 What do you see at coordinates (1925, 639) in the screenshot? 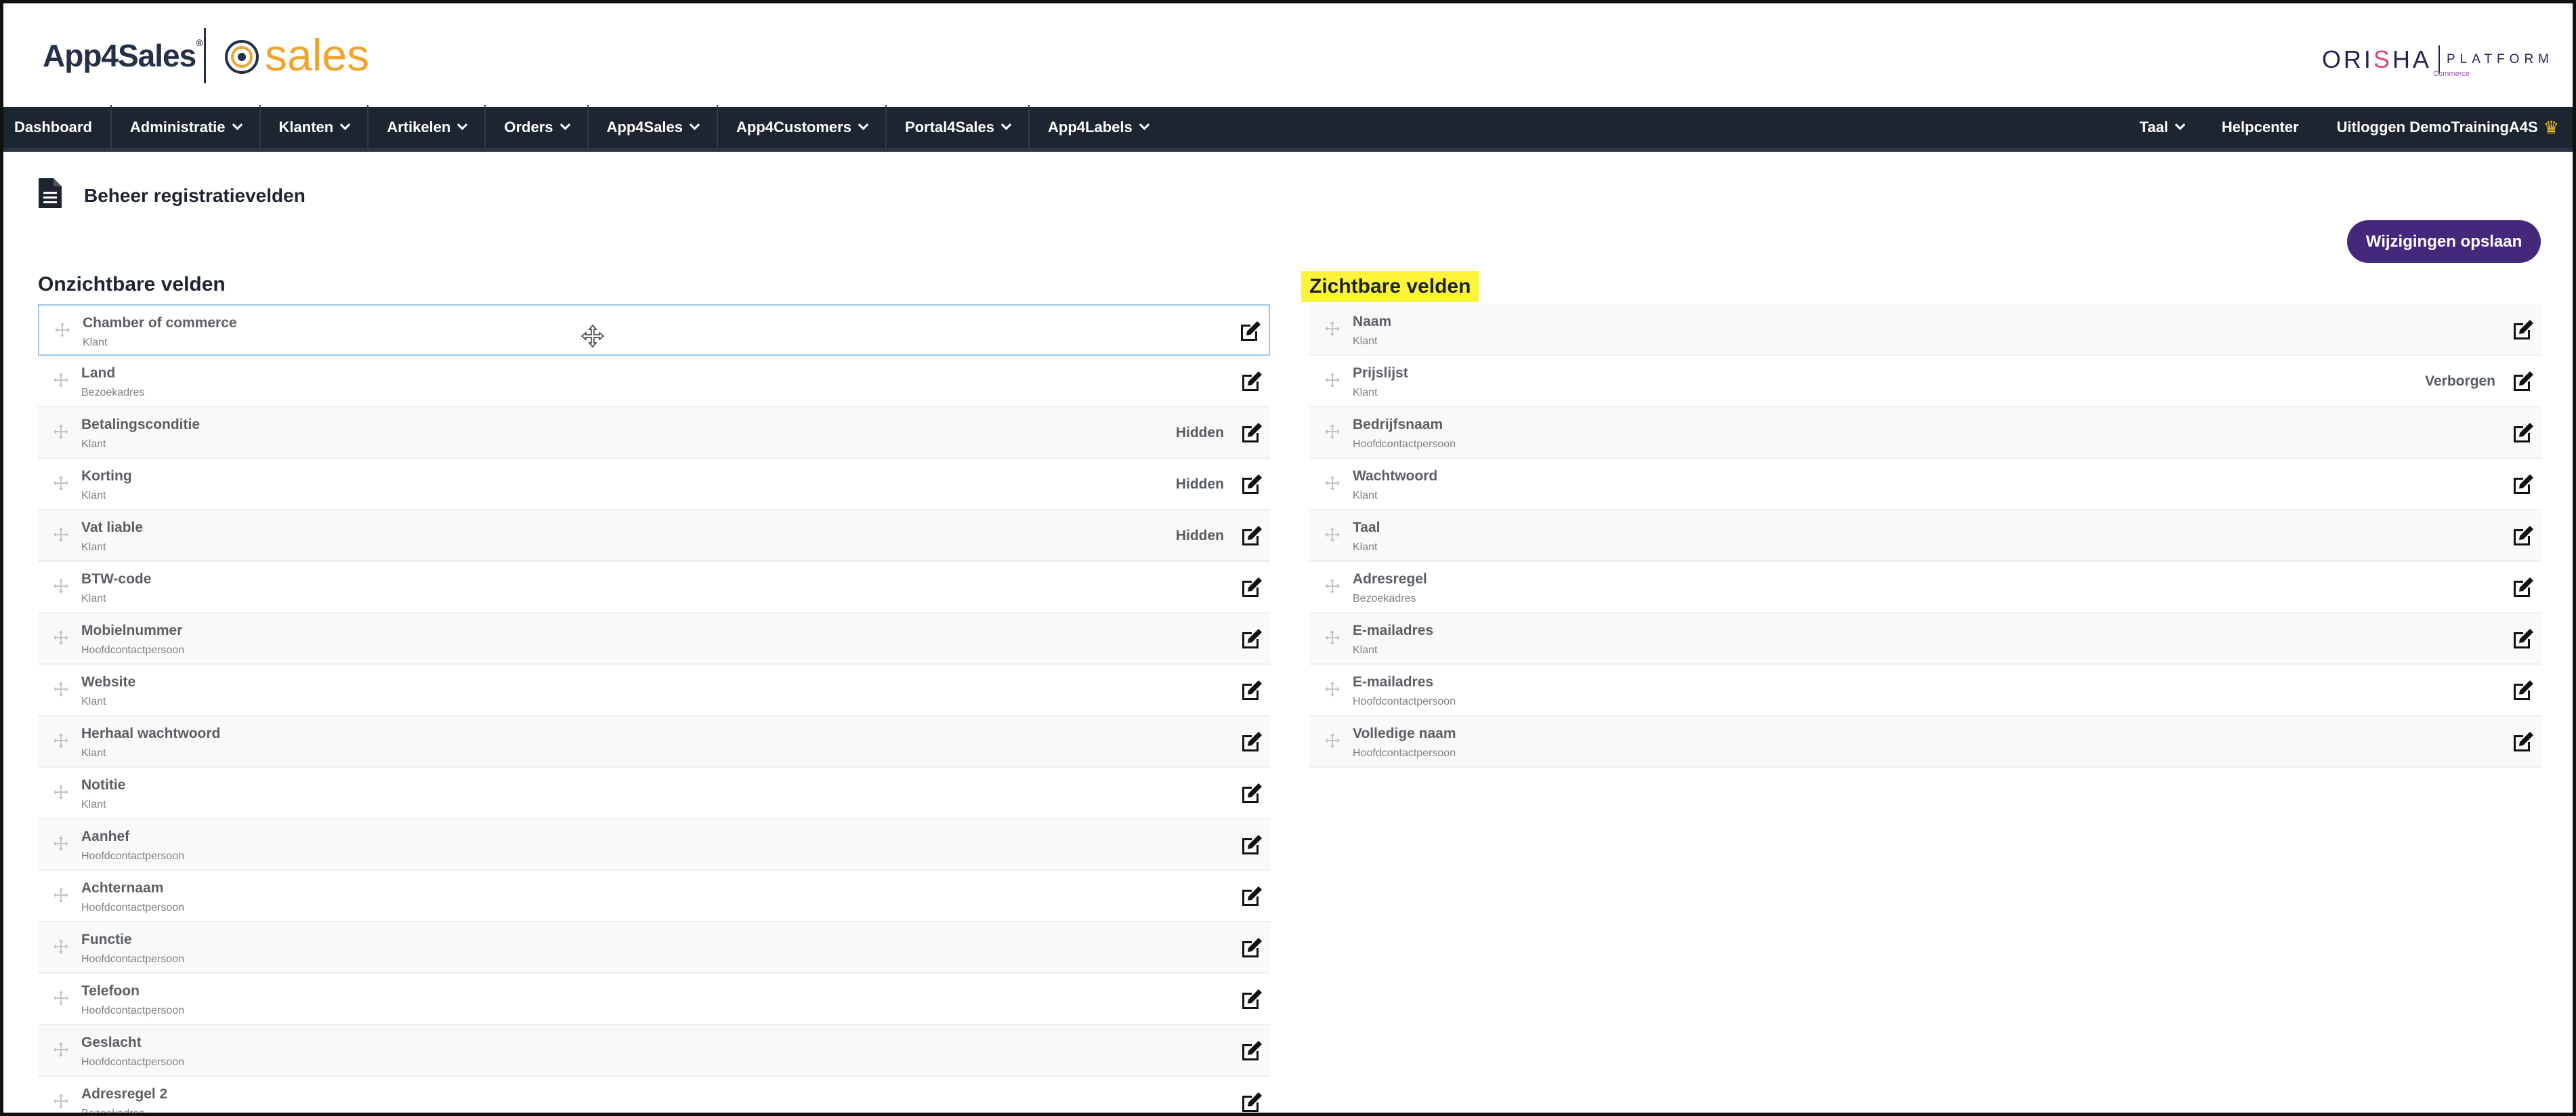
I see `field-row: E-mailadres Klant` at bounding box center [1925, 639].